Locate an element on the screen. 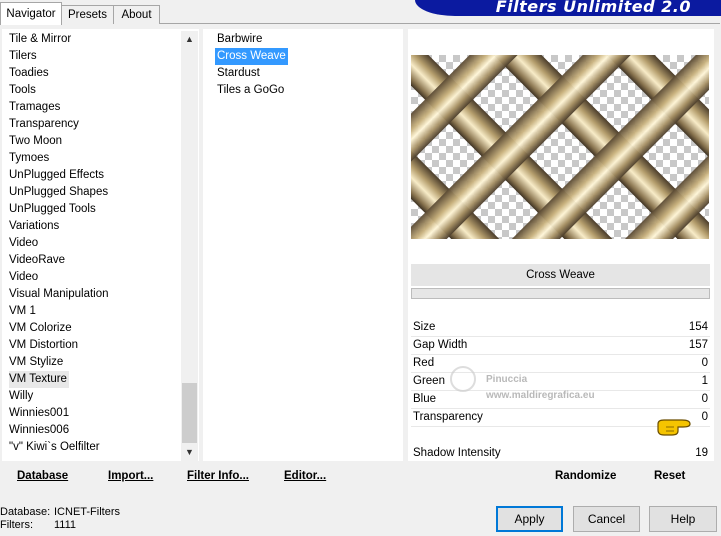 Image resolution: width=721 pixels, height=536 pixels. category-item: VM Texture is located at coordinates (39, 379).